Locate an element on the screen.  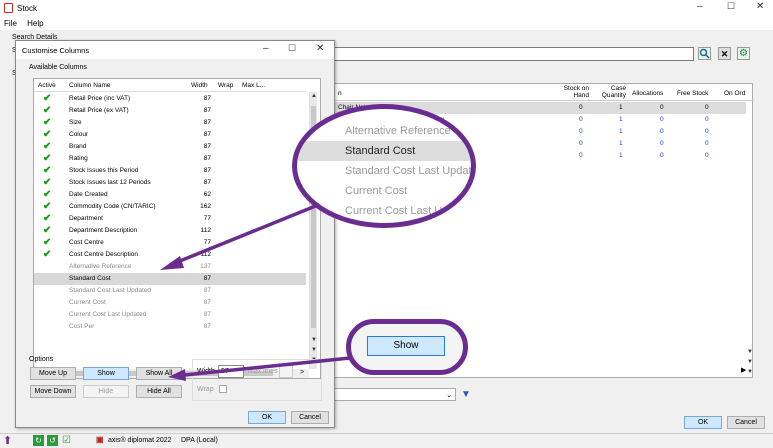
arrow-to-show-button is located at coordinates (267, 366).